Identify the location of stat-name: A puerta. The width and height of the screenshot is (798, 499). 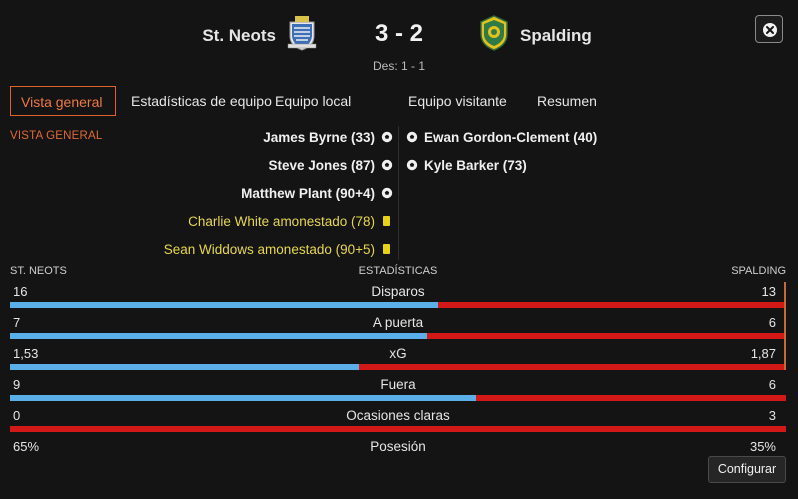
(398, 322).